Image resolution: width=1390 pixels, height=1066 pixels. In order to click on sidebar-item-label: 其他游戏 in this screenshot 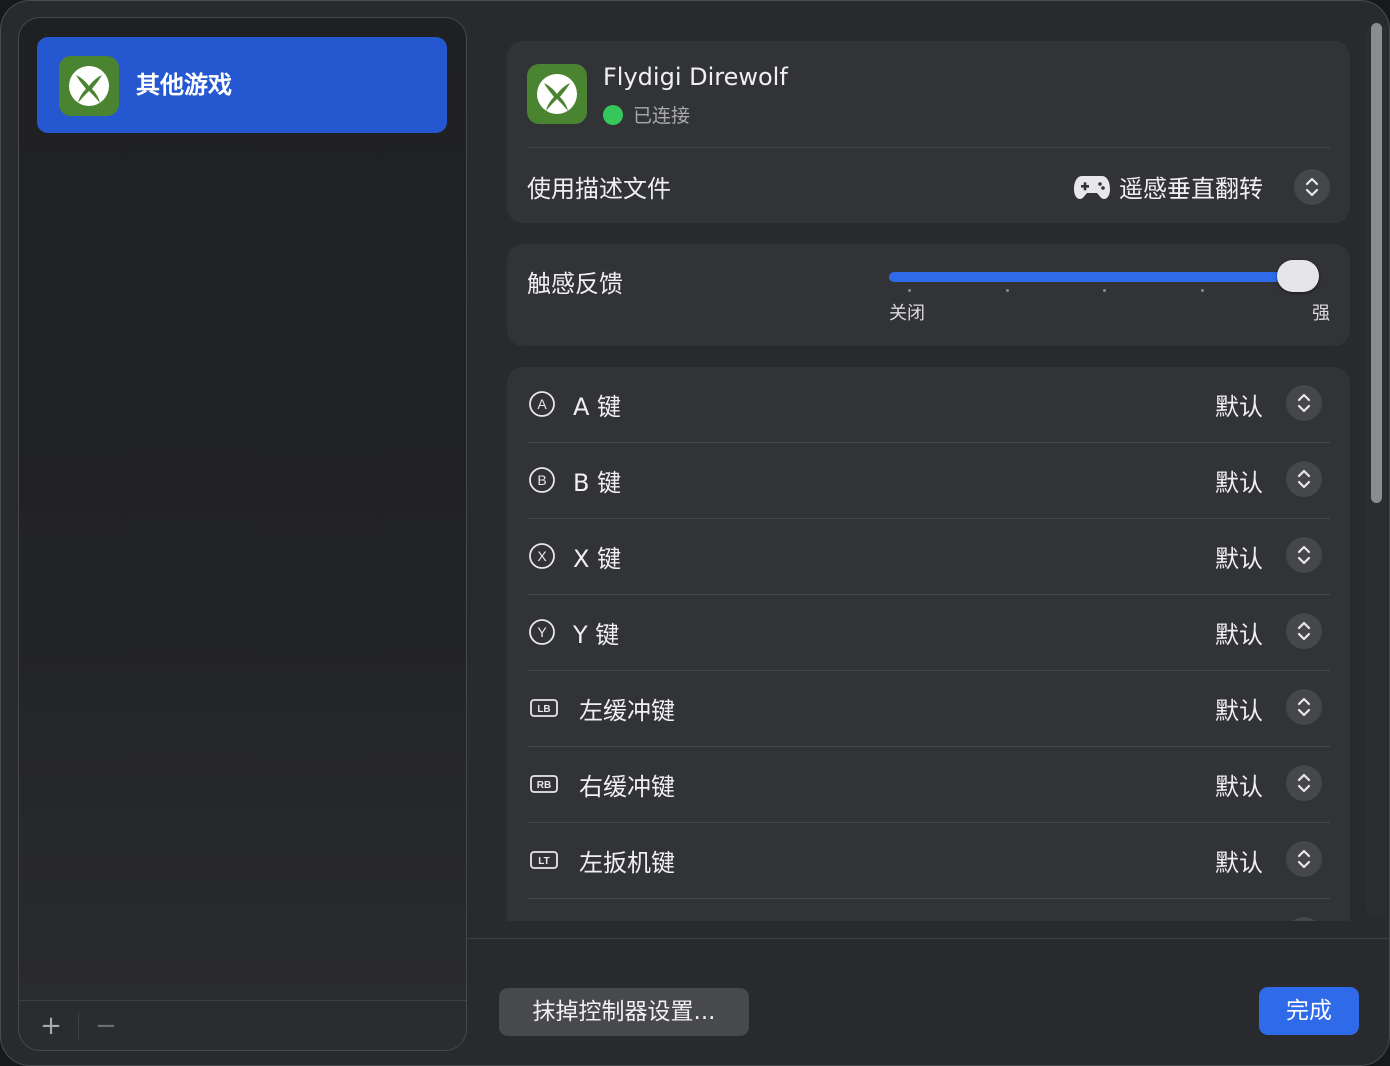, I will do `click(184, 85)`.